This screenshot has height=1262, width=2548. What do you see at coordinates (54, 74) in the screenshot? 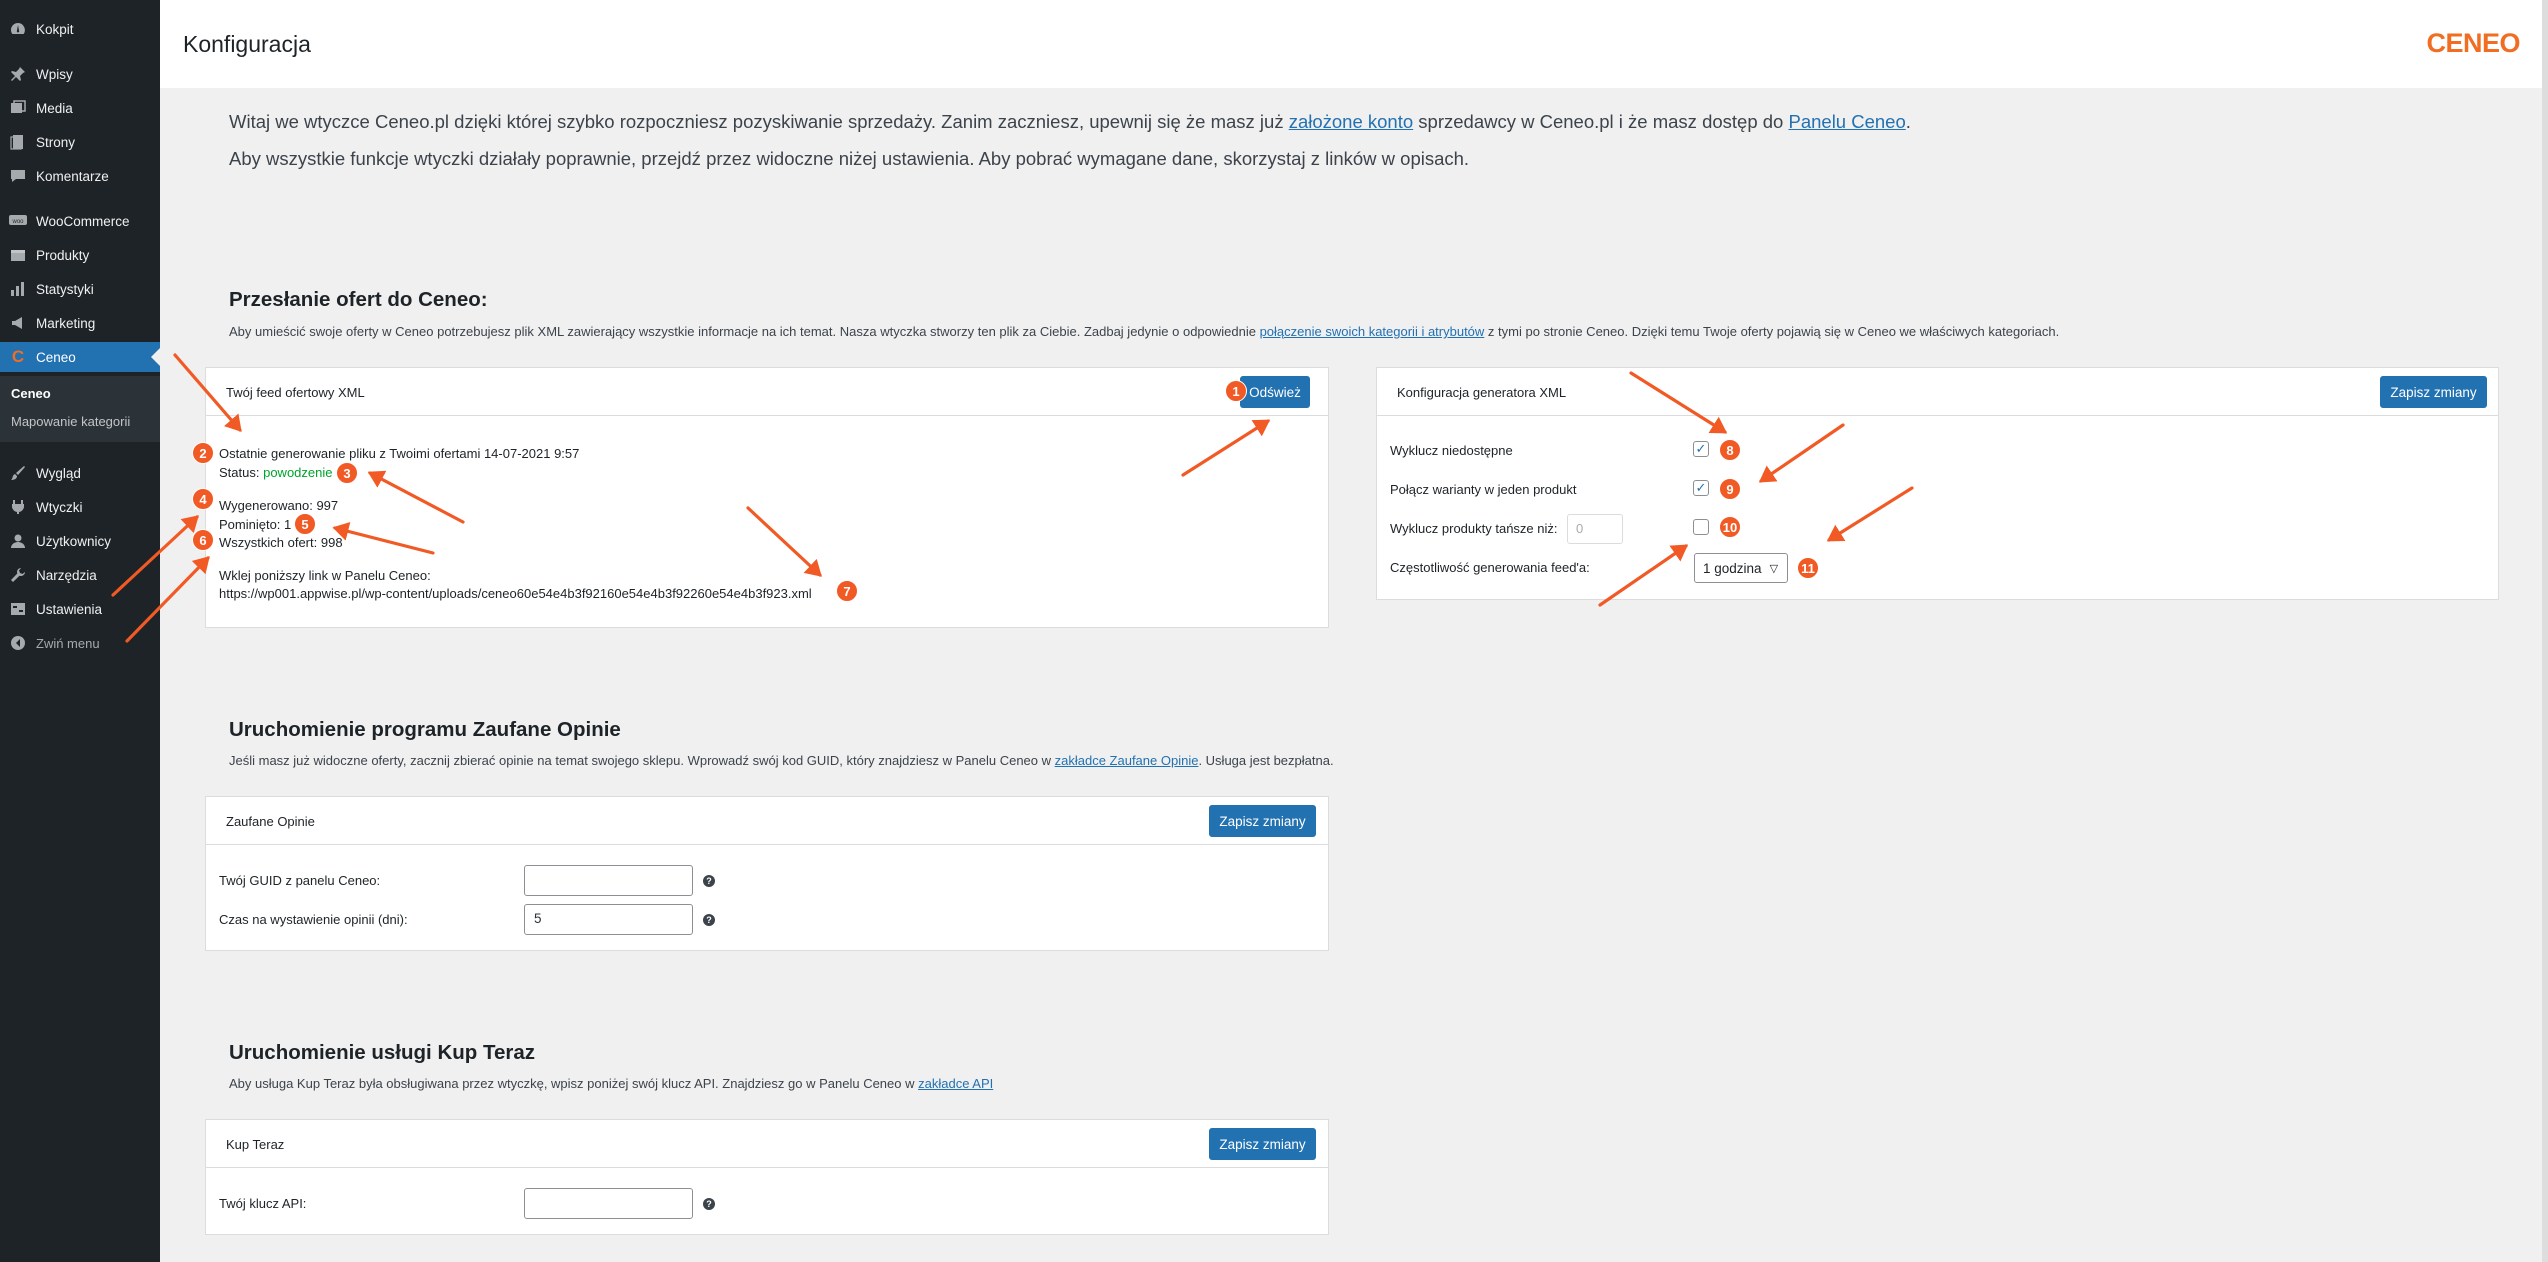
I see `sidebar-item-label: Wpisy` at bounding box center [54, 74].